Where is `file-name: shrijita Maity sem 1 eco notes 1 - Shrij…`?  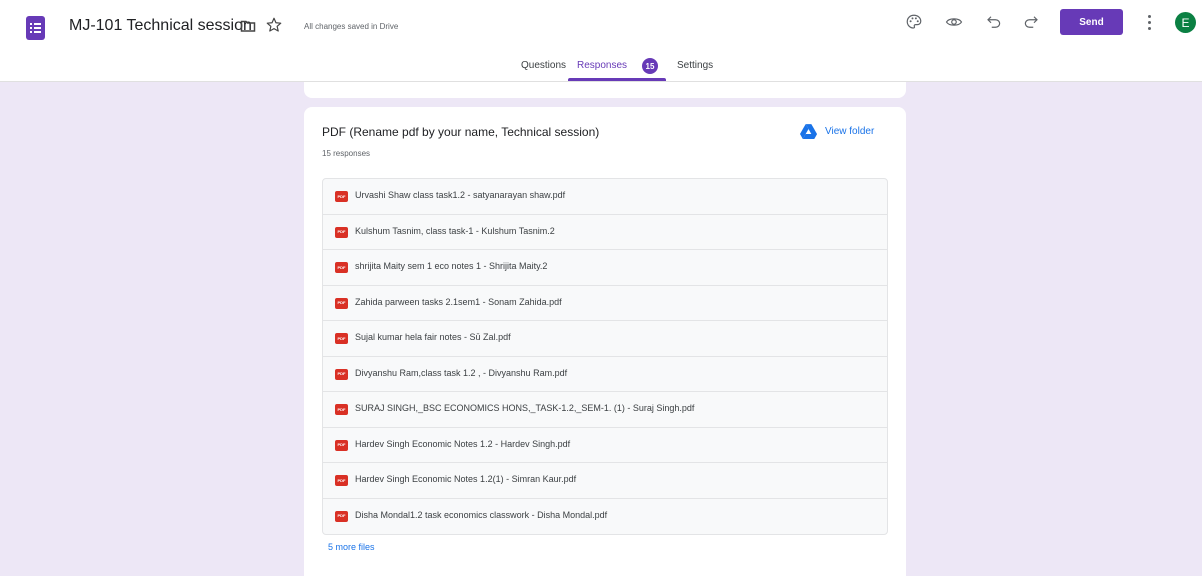 file-name: shrijita Maity sem 1 eco notes 1 - Shrij… is located at coordinates (451, 266).